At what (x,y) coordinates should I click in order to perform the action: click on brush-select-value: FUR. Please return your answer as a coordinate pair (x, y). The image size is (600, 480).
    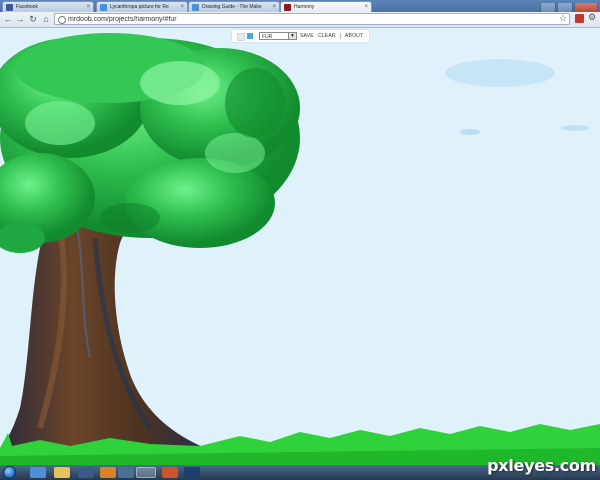
    Looking at the image, I should click on (267, 37).